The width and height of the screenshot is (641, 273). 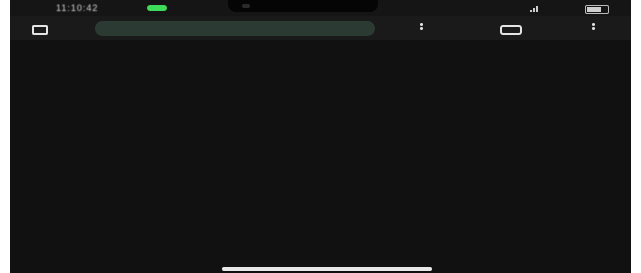 I want to click on battery-icon, so click(x=597, y=9).